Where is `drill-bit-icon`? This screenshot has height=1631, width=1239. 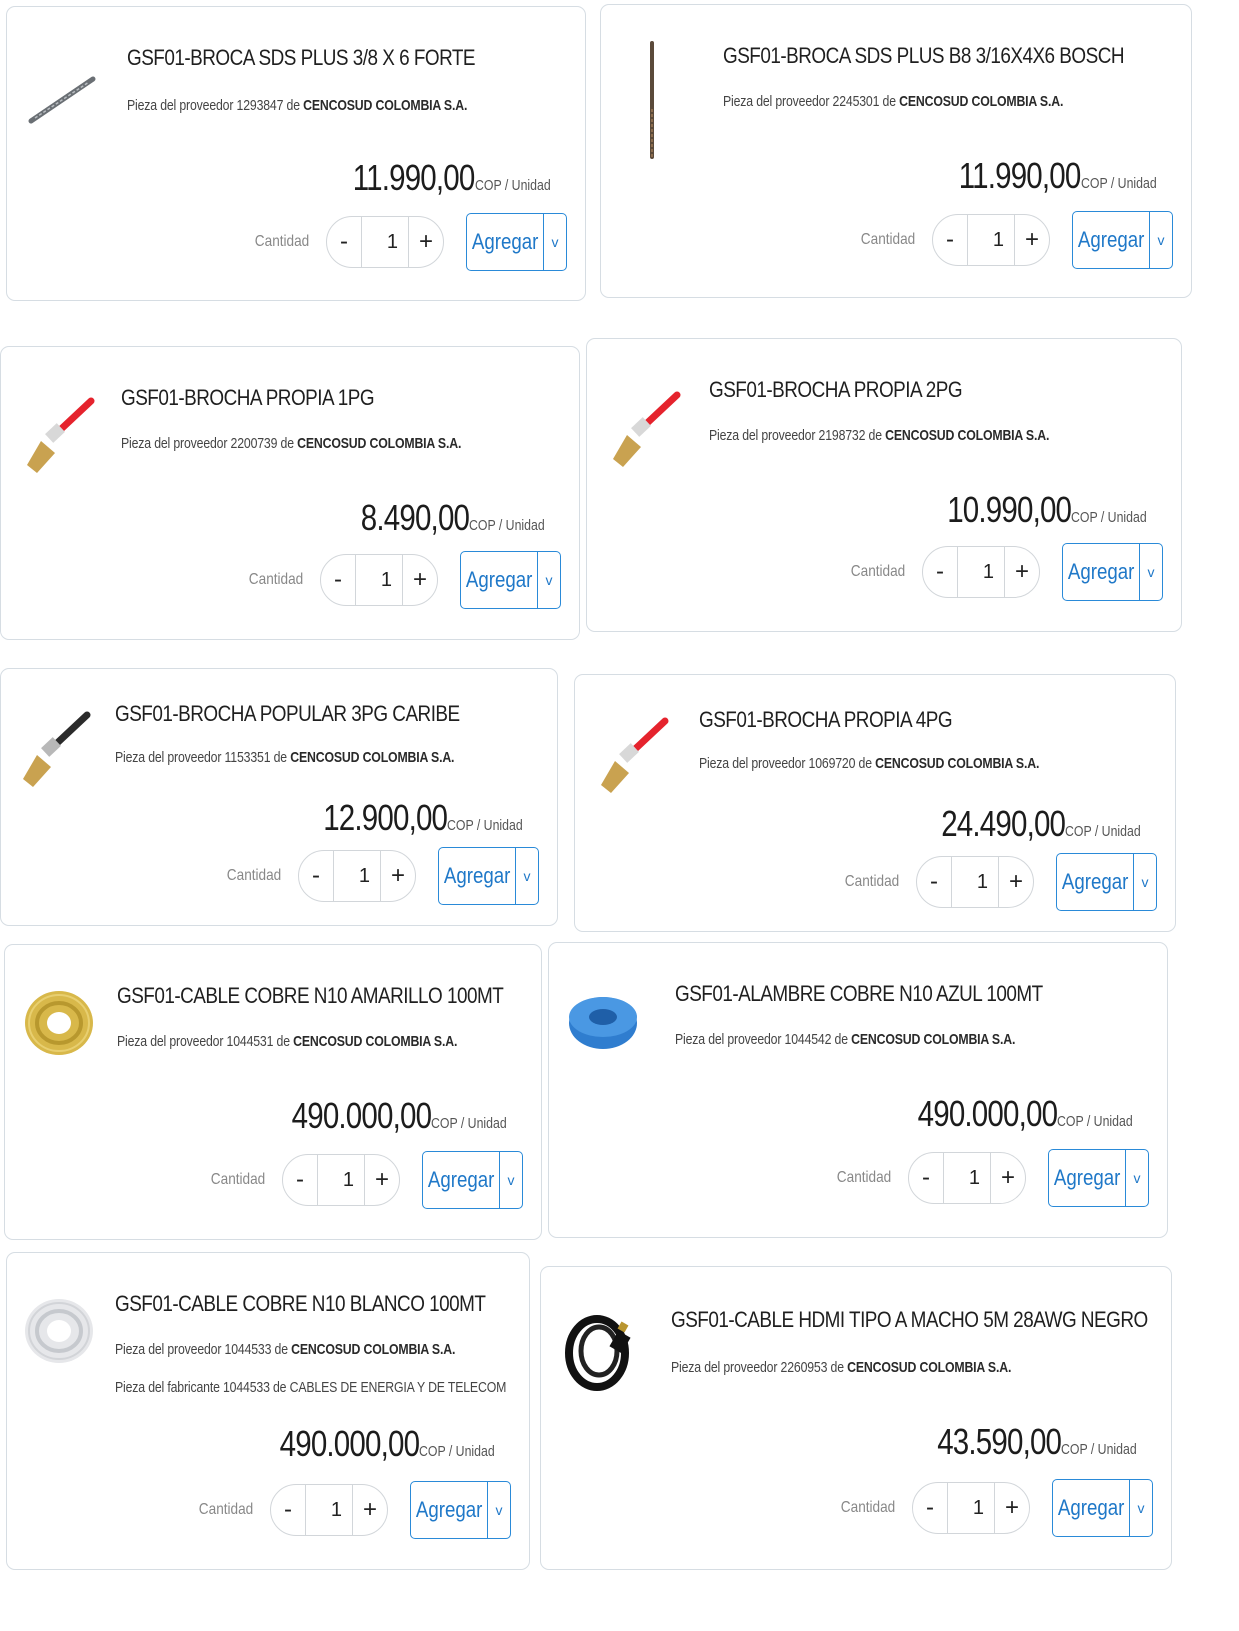 drill-bit-icon is located at coordinates (70, 104).